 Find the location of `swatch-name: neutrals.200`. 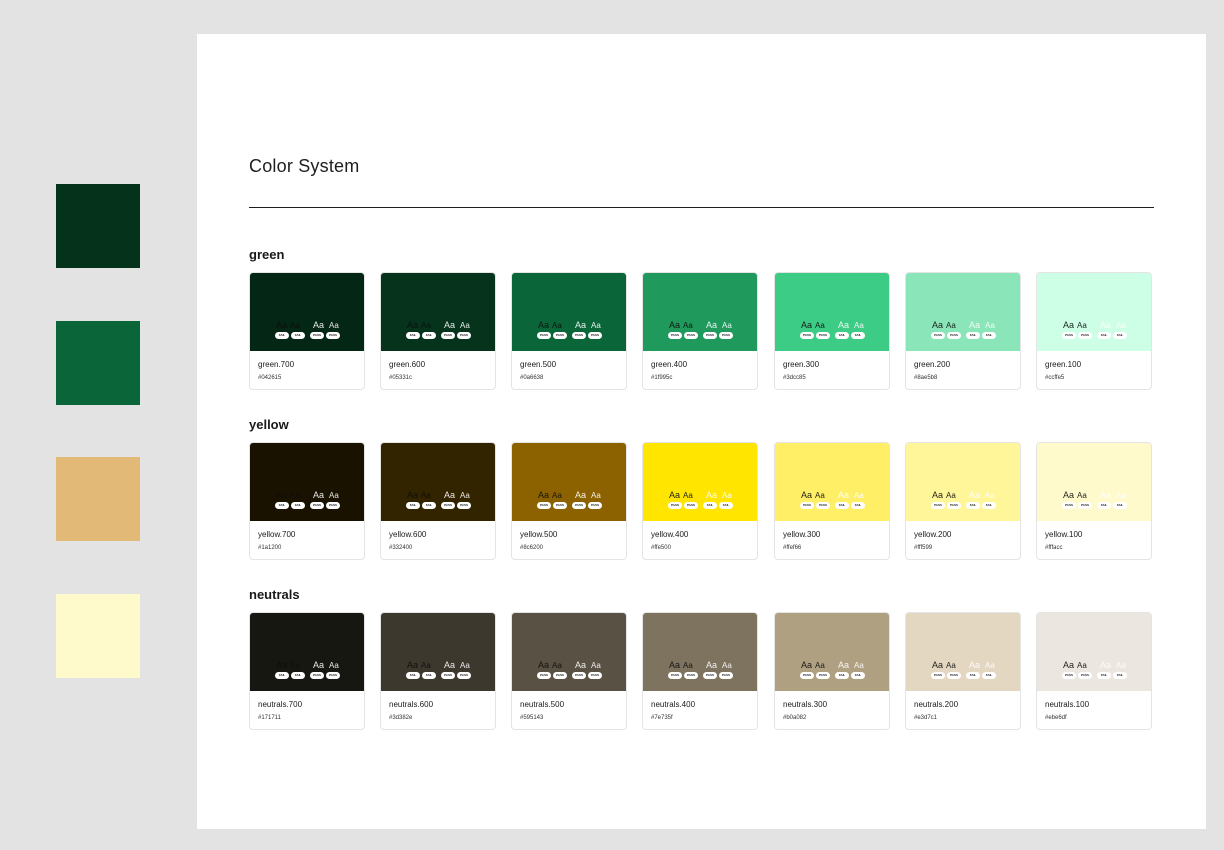

swatch-name: neutrals.200 is located at coordinates (936, 704).